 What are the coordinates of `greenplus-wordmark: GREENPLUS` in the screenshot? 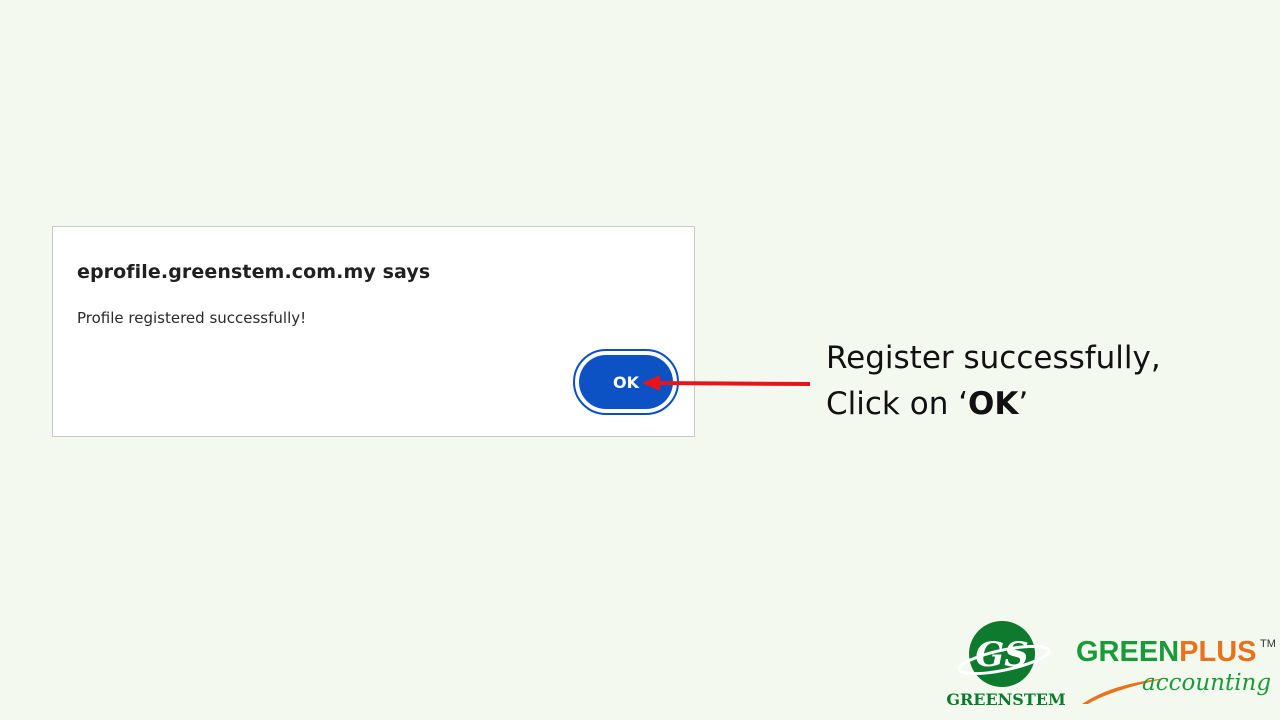 It's located at (1176, 652).